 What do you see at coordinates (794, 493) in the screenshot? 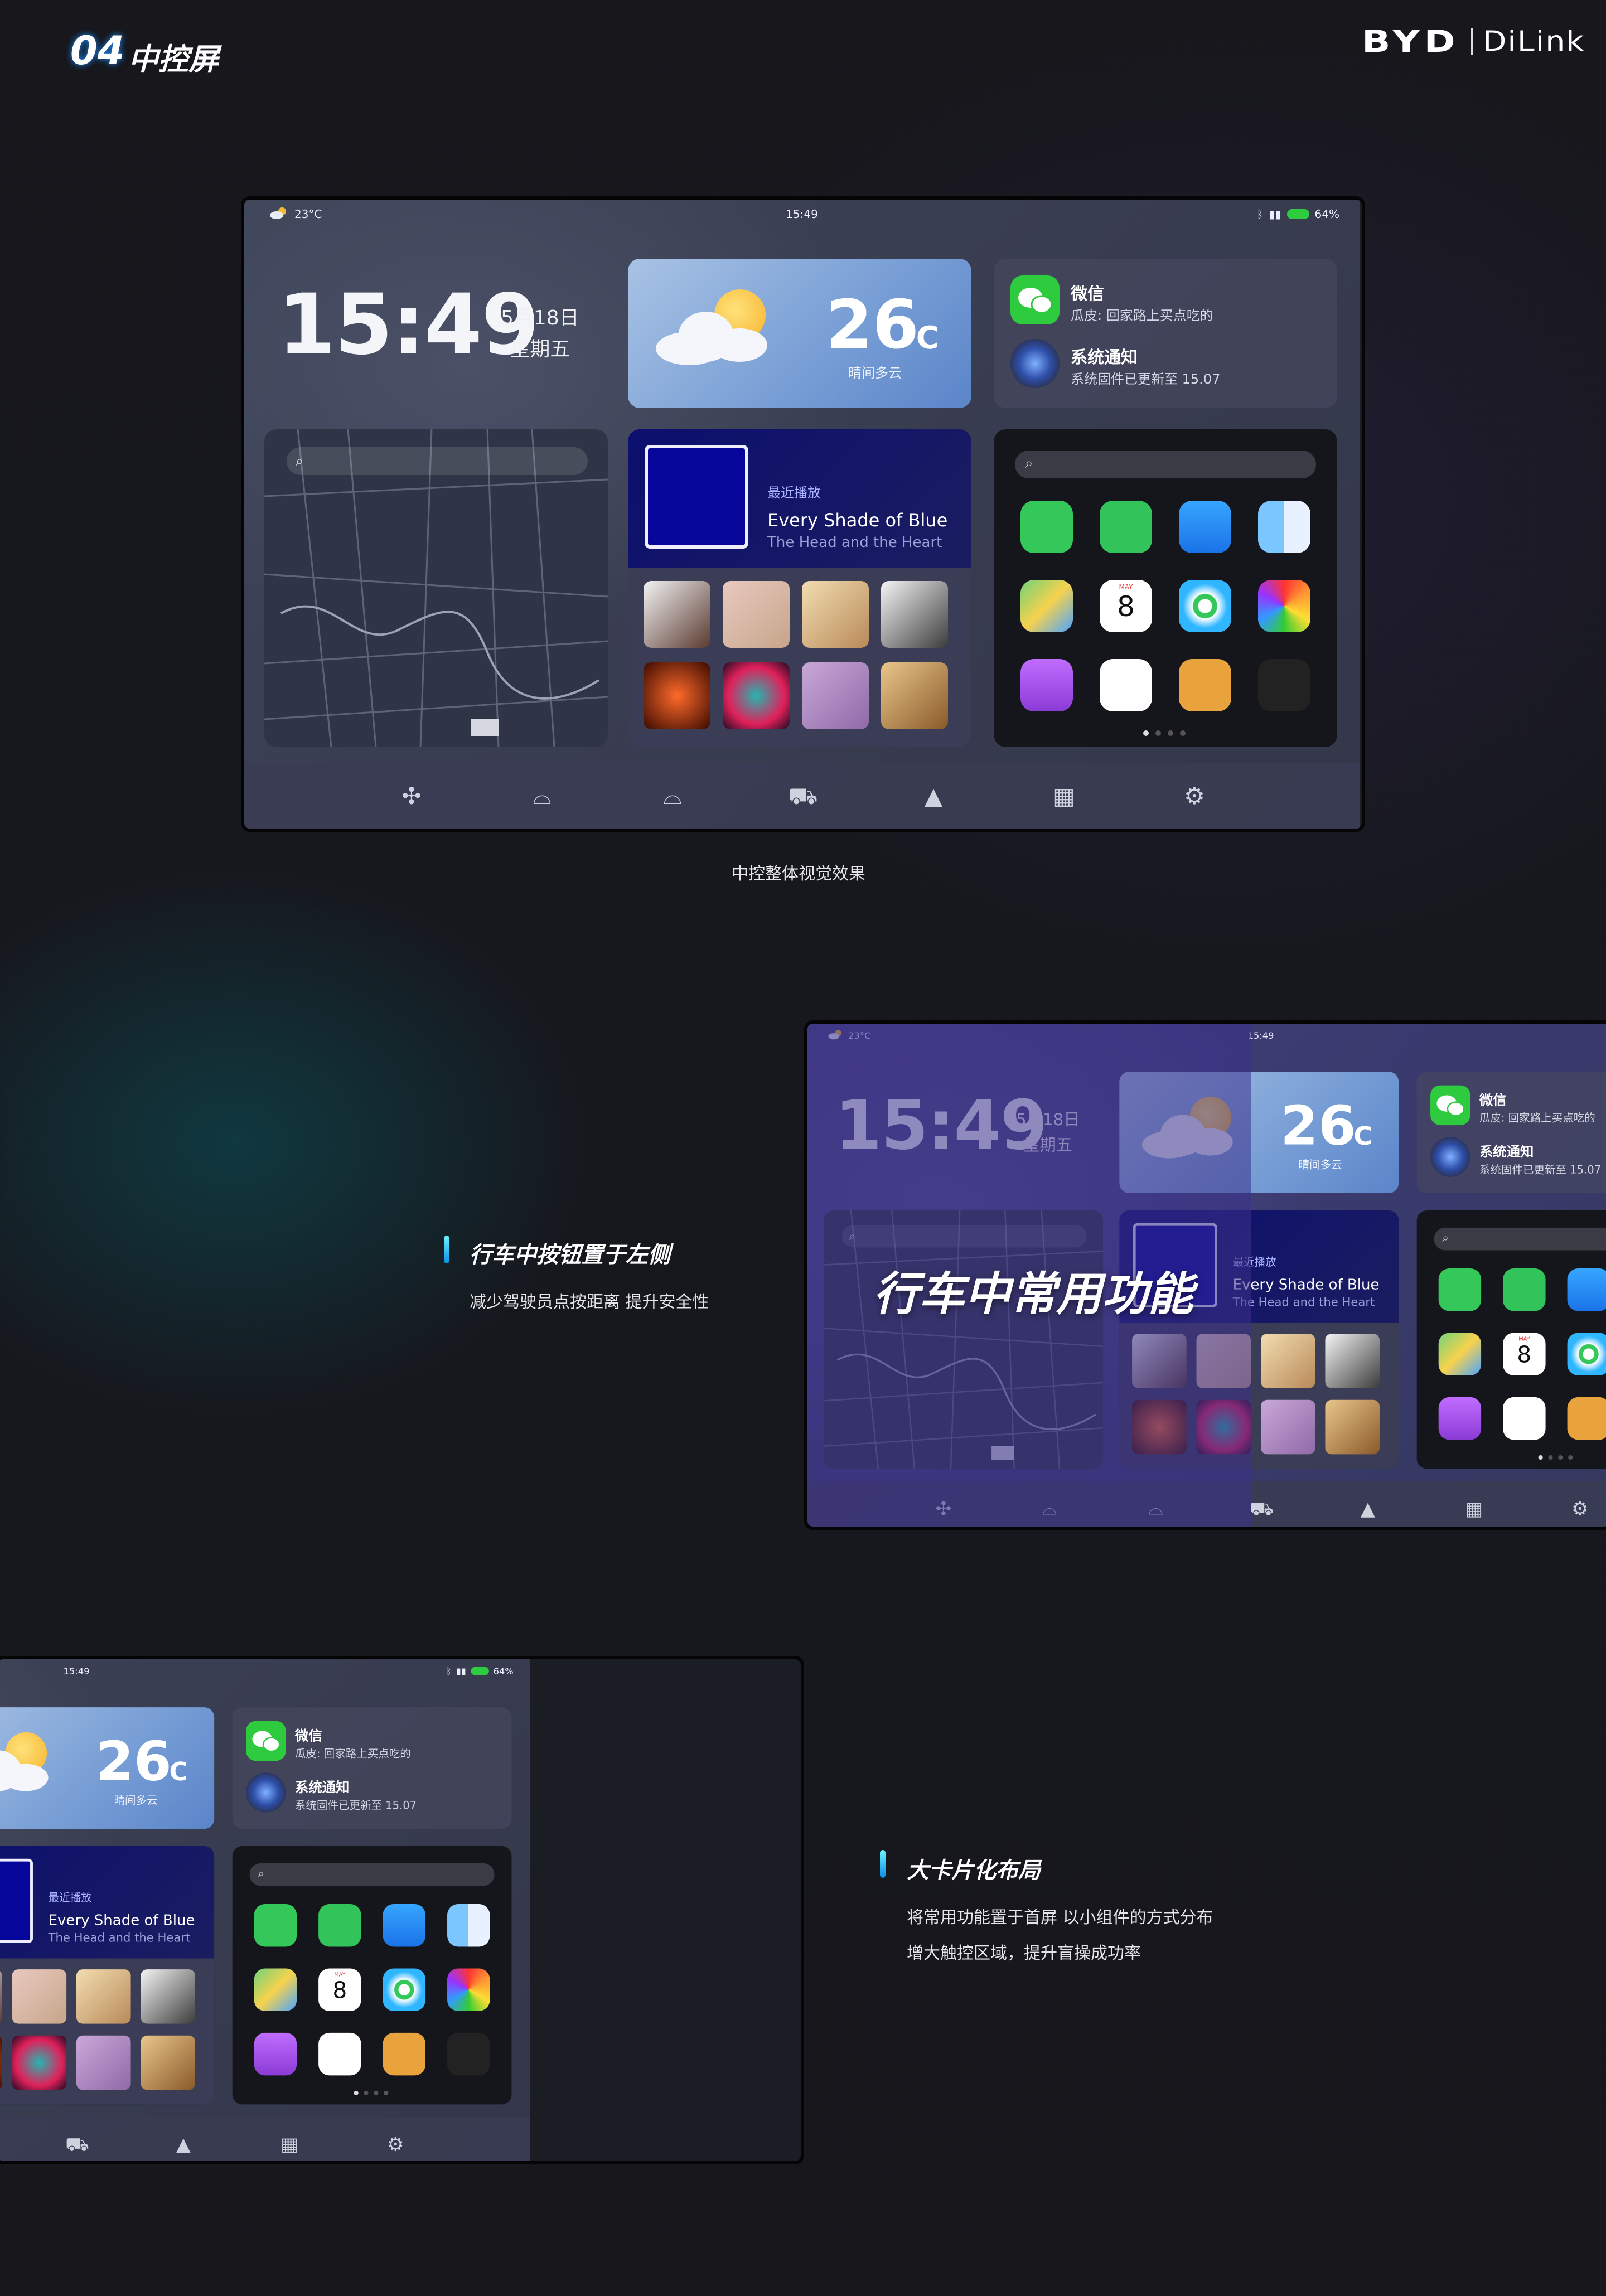
I see `recent-label: 最近播放` at bounding box center [794, 493].